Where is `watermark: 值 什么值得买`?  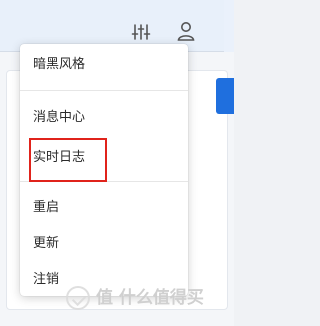
watermark: 值 什么值得买 is located at coordinates (148, 298).